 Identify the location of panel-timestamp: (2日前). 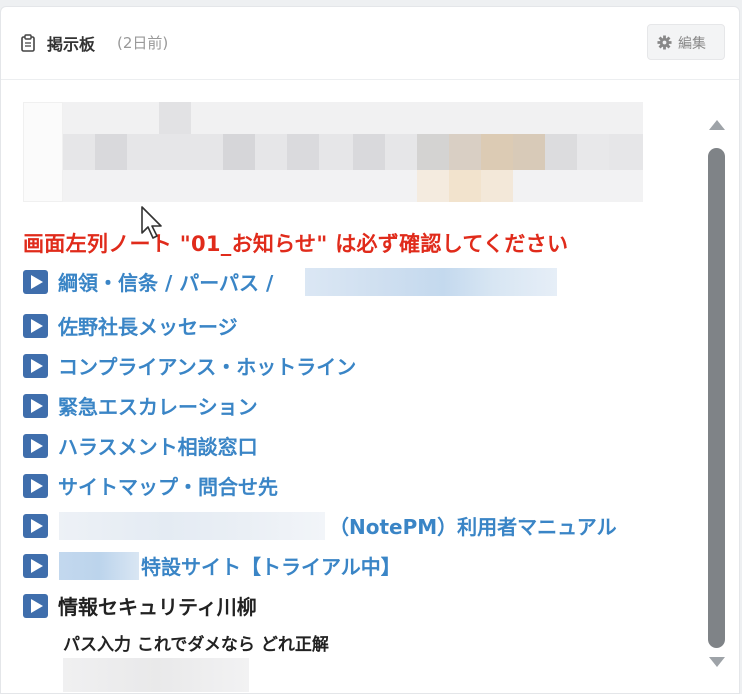
(143, 43).